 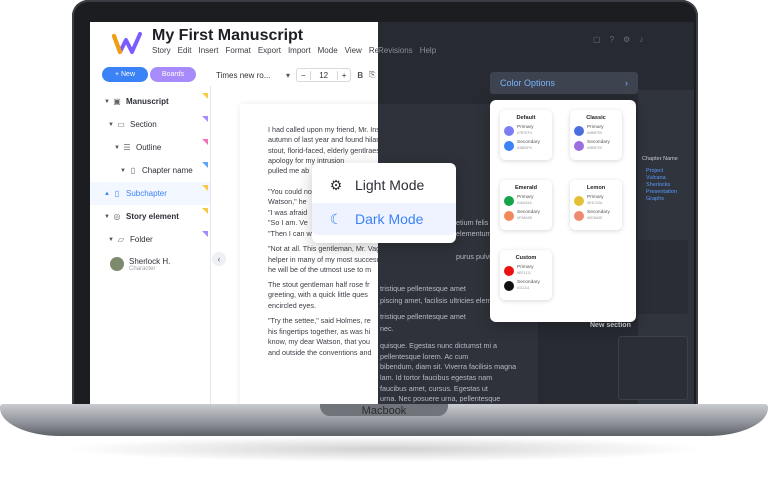 I want to click on color-theme-card-default: Default Primary #7B7EF4 Secondary #3B82F6, so click(x=526, y=135).